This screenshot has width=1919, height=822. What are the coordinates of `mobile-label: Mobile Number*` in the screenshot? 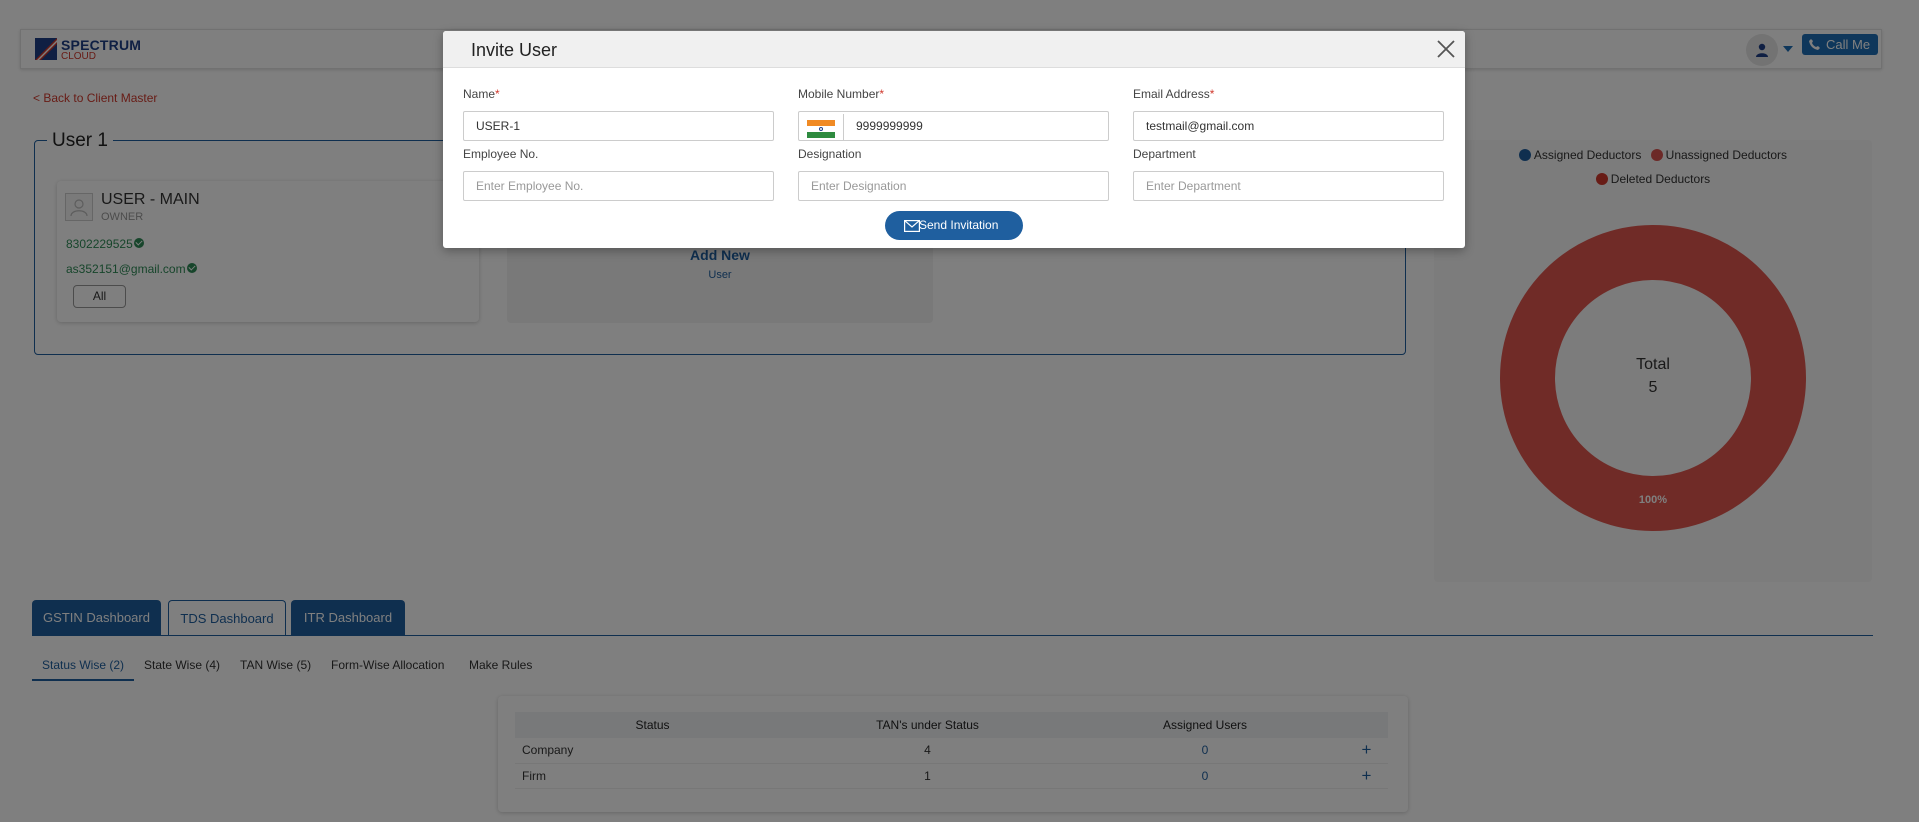 It's located at (841, 94).